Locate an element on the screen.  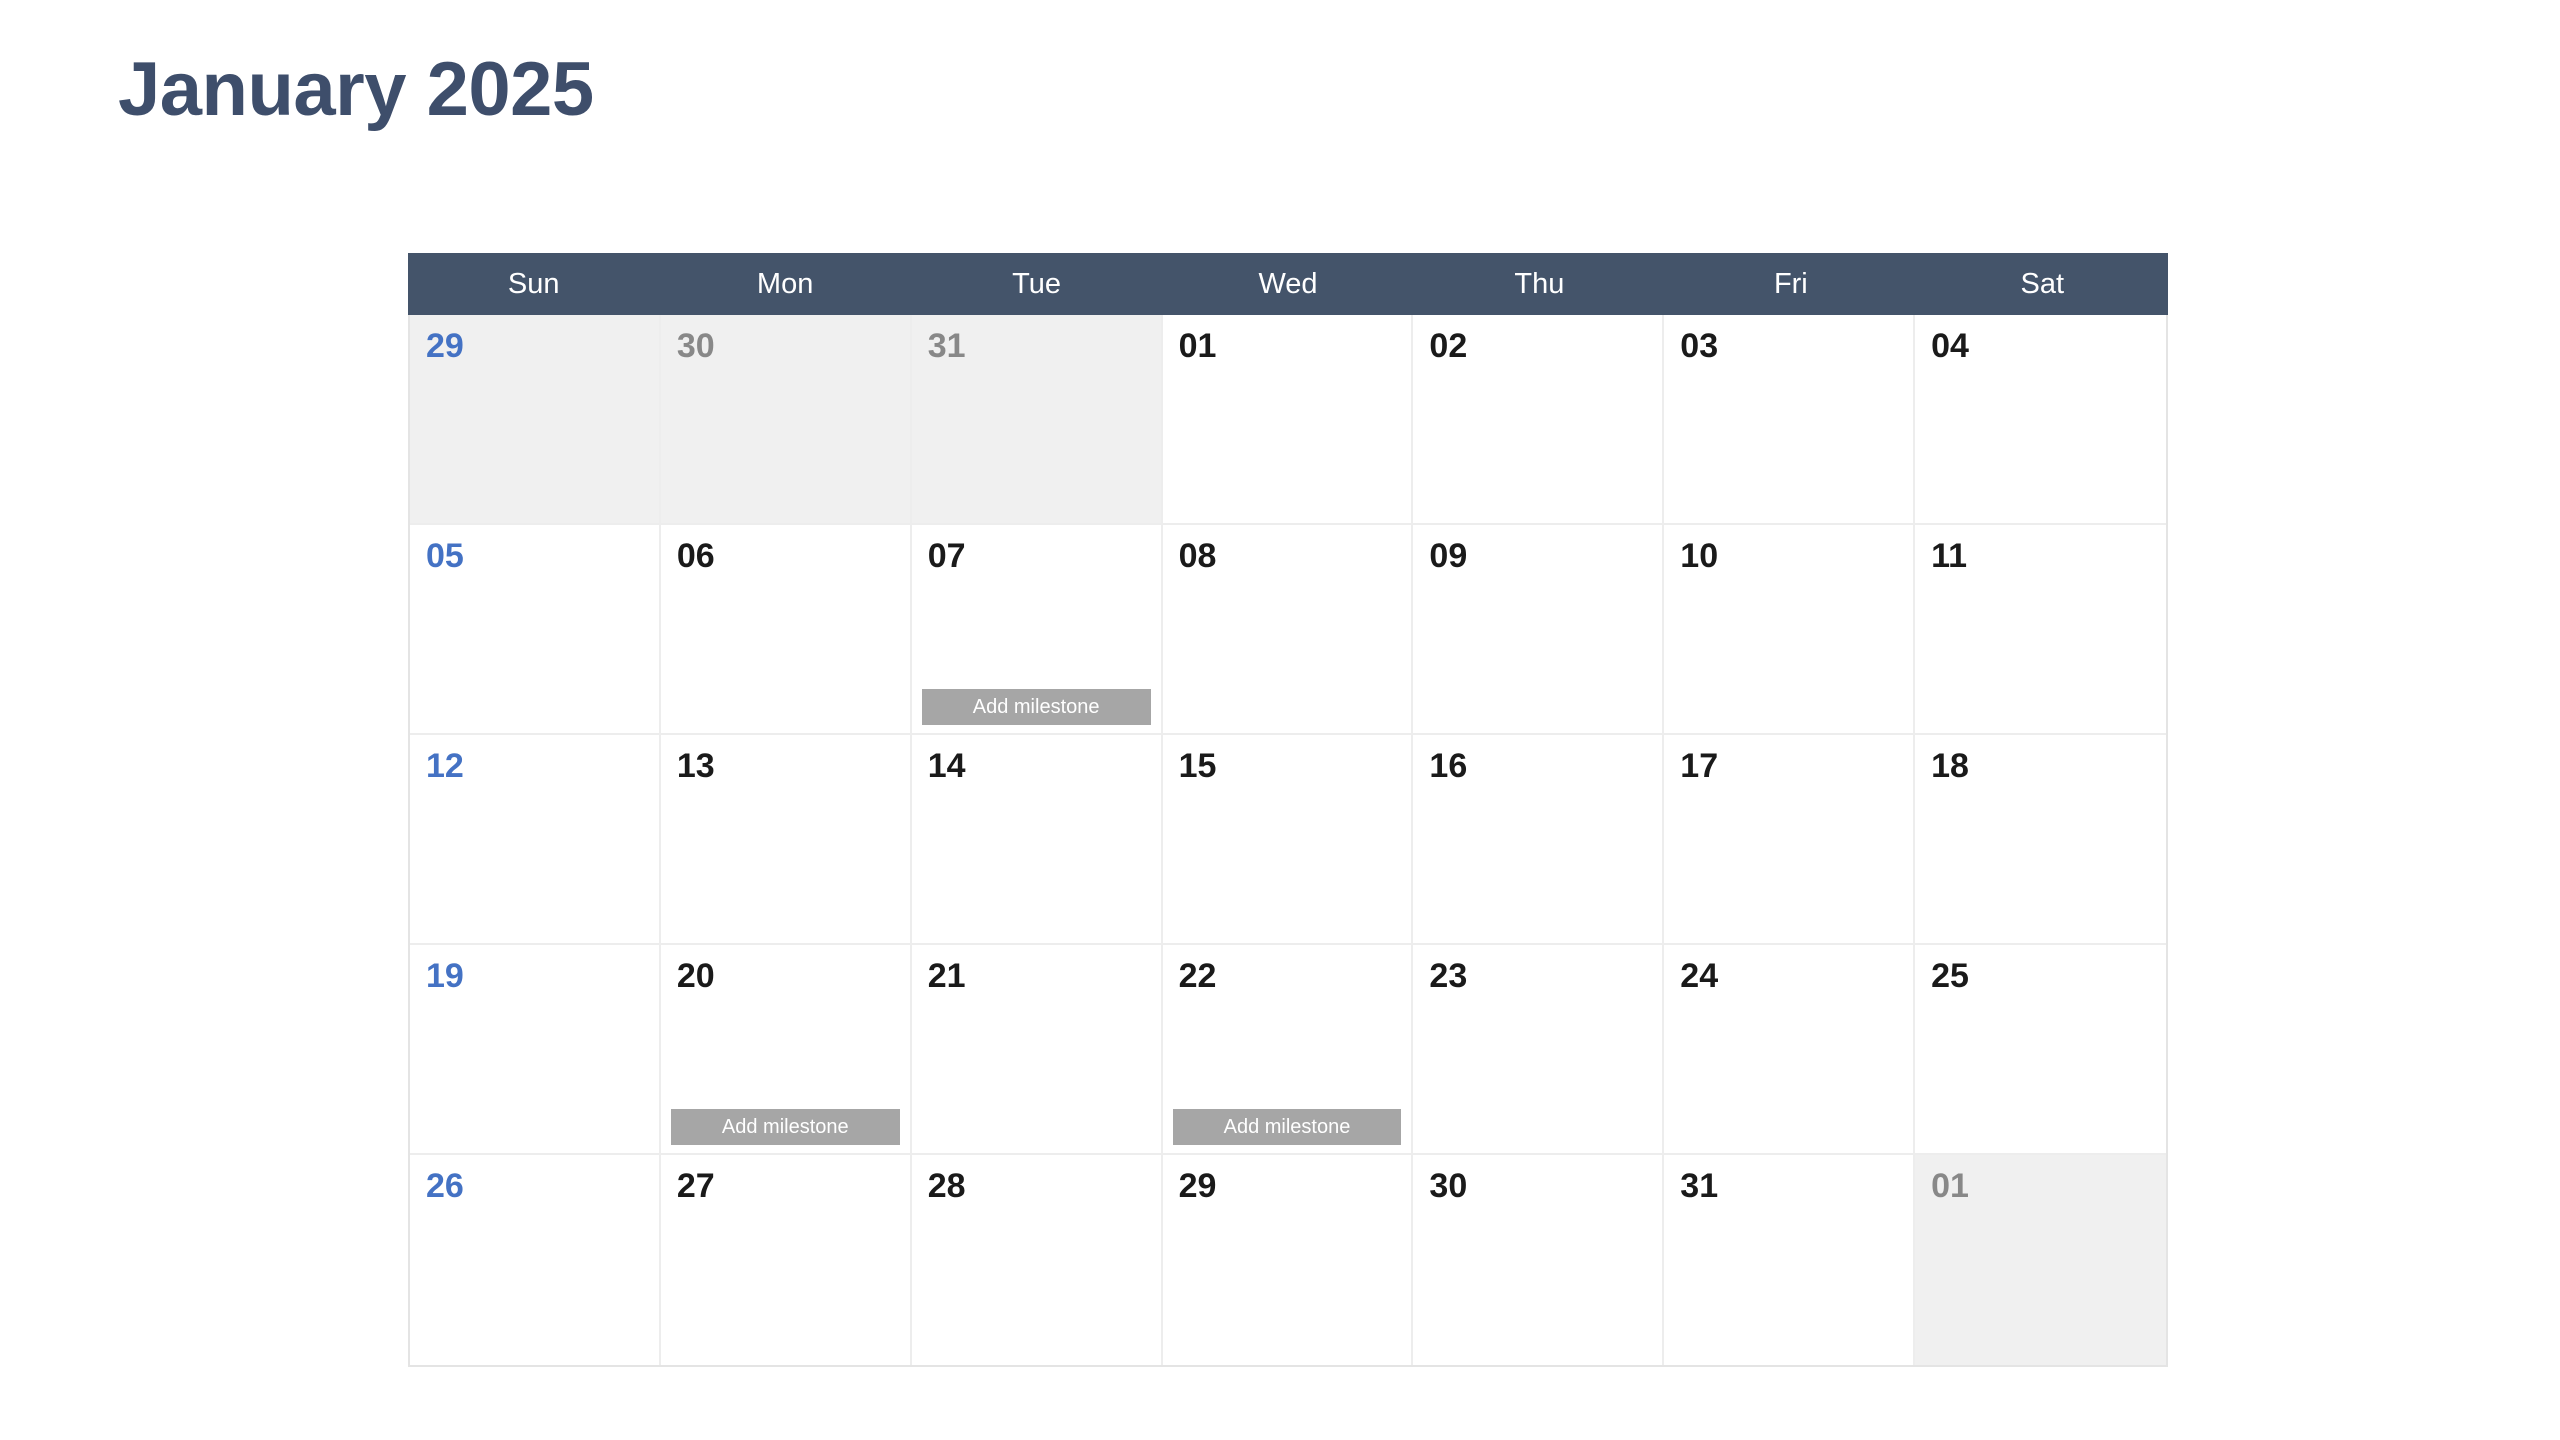
day-number: 03 is located at coordinates (1699, 346).